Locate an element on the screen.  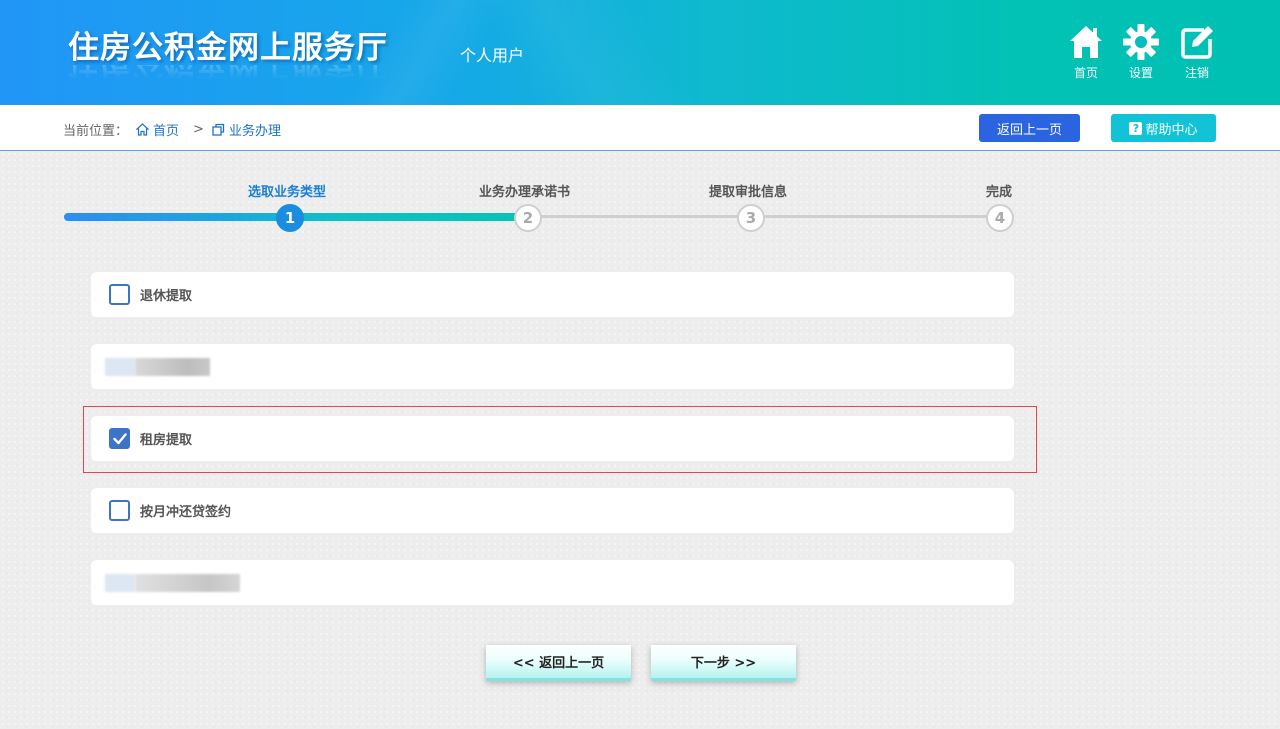
step-dot-3: 3 is located at coordinates (751, 218).